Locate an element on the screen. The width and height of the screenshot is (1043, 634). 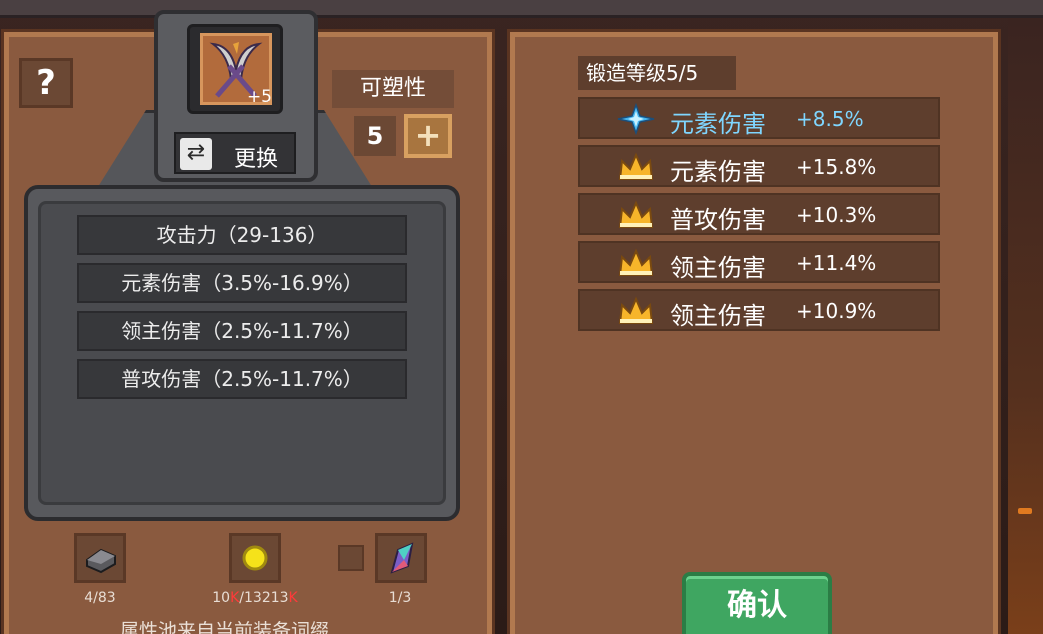
material-slot-gold is located at coordinates (255, 558).